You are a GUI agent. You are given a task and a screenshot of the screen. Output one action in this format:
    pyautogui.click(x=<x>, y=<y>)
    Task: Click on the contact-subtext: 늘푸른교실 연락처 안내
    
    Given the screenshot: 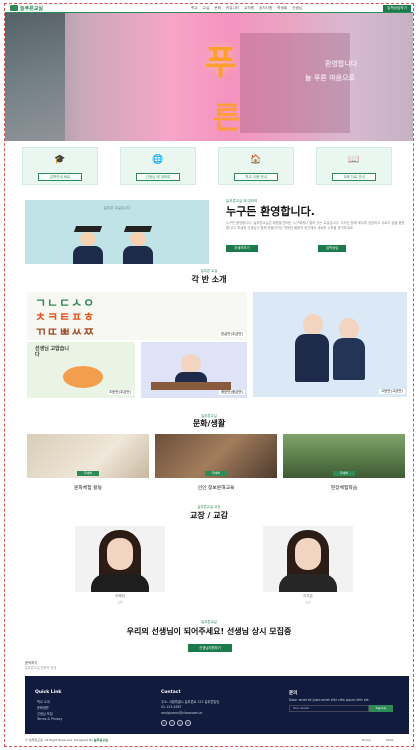 What is the action you would take?
    pyautogui.click(x=41, y=668)
    